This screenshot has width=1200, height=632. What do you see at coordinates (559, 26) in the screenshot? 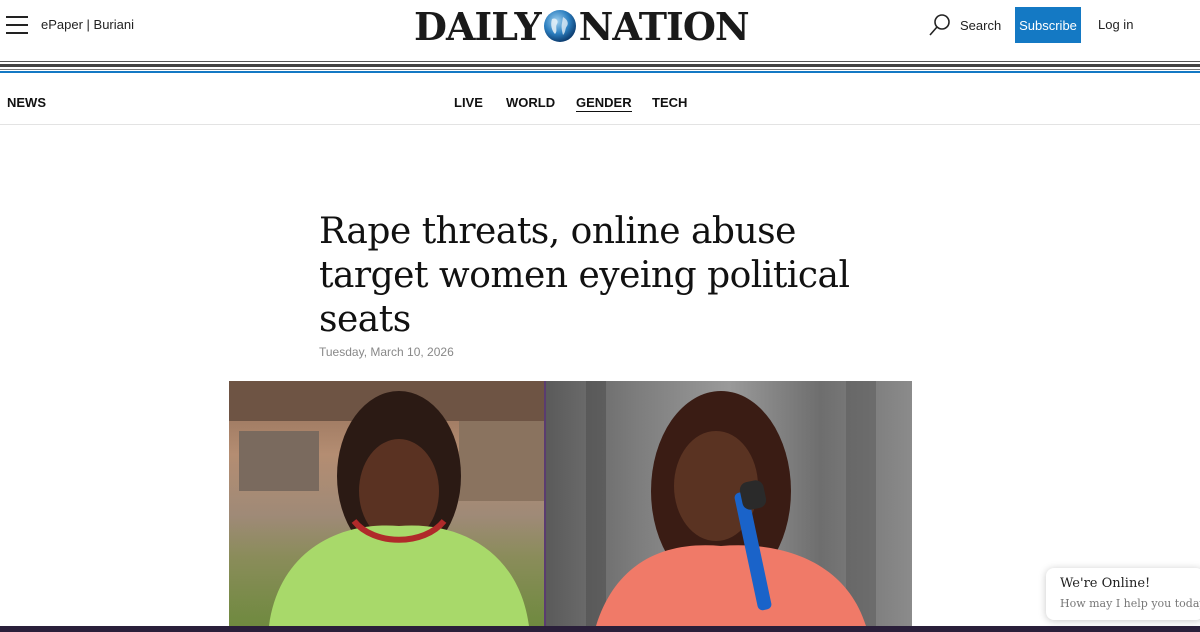
I see `globe-icon` at bounding box center [559, 26].